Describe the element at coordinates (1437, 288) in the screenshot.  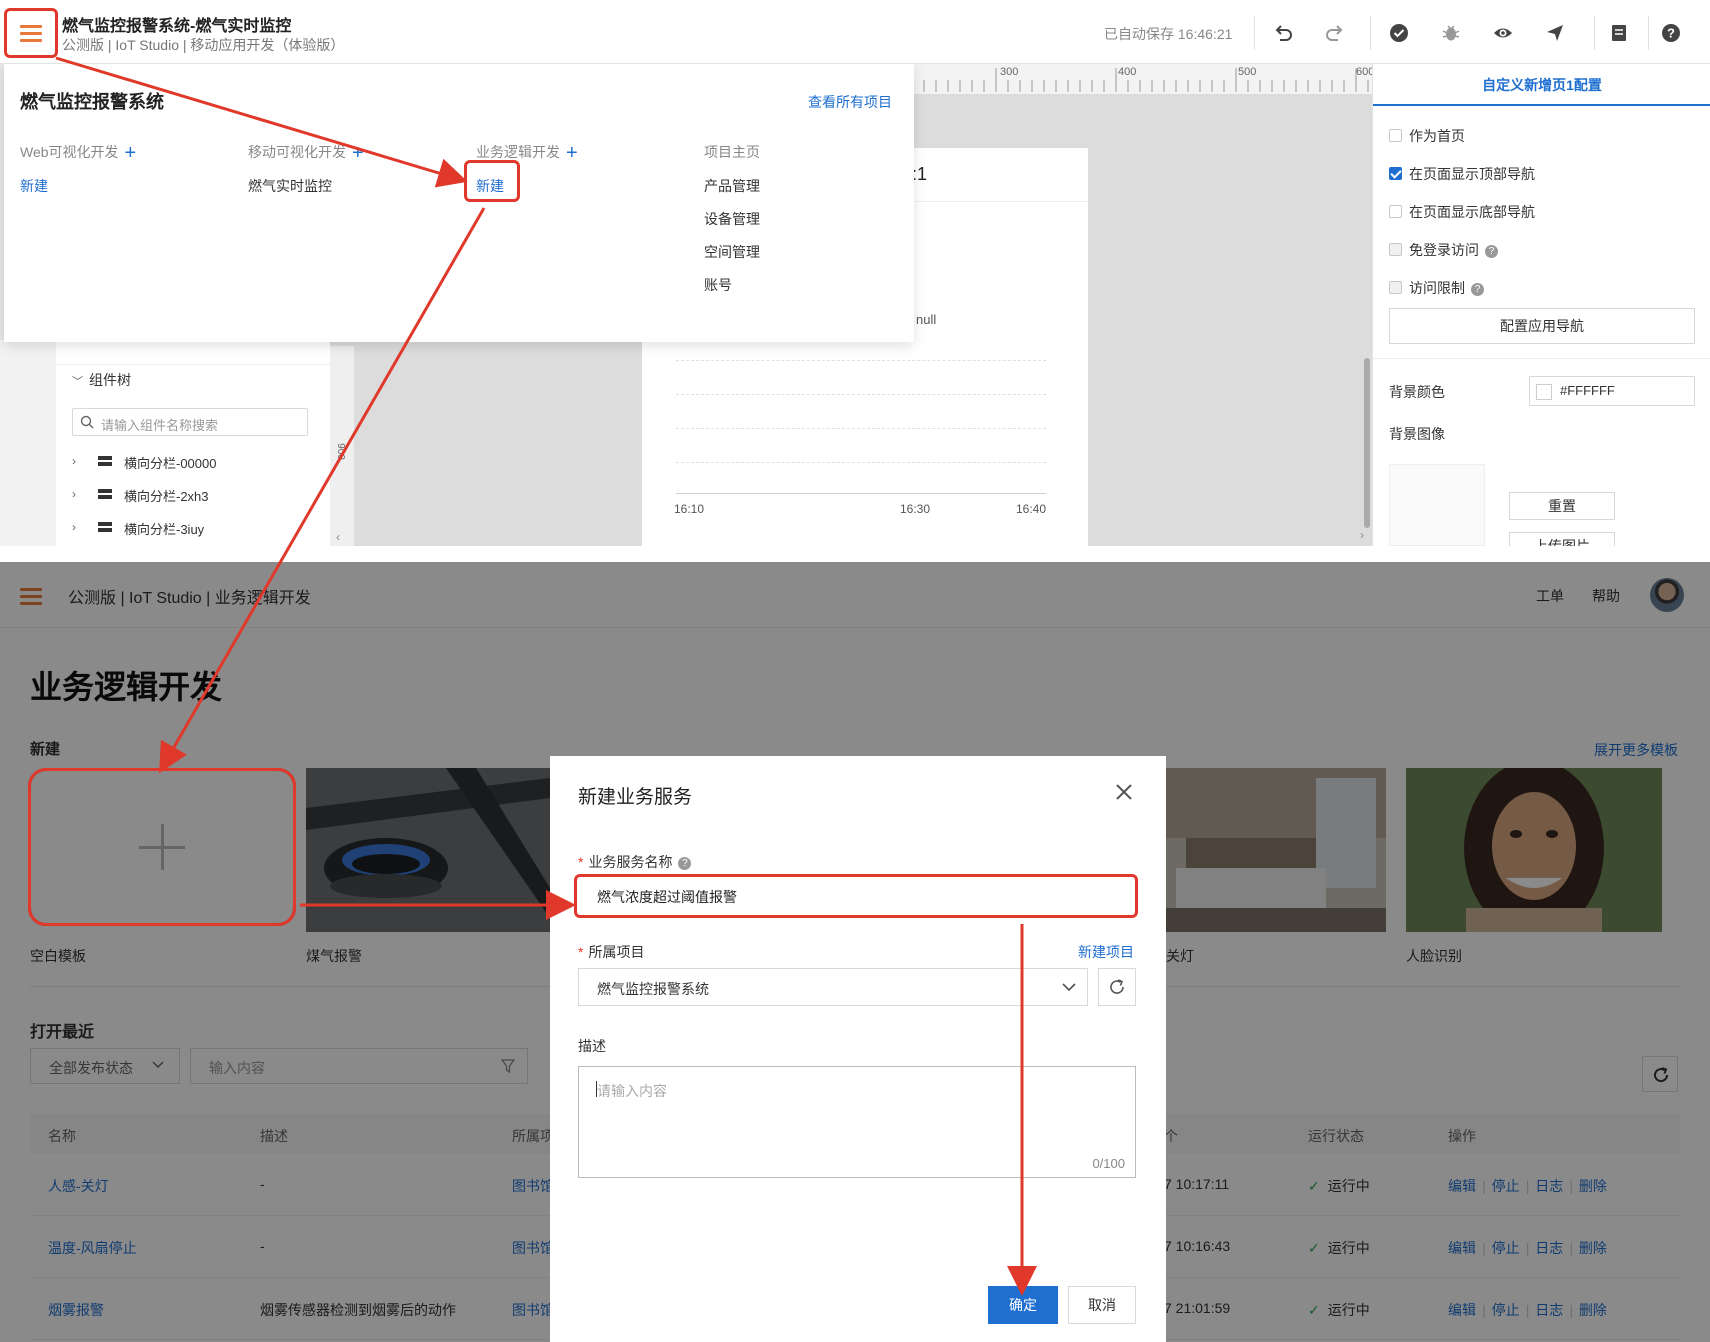
I see `option-label: 访问限制` at that location.